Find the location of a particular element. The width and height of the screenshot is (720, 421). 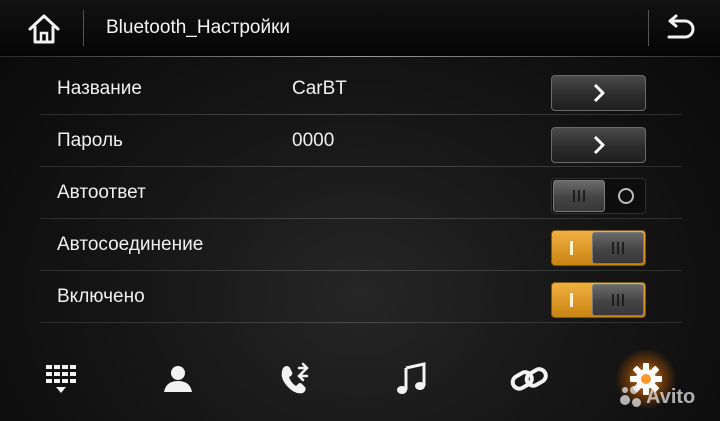

link-icon is located at coordinates (529, 379).